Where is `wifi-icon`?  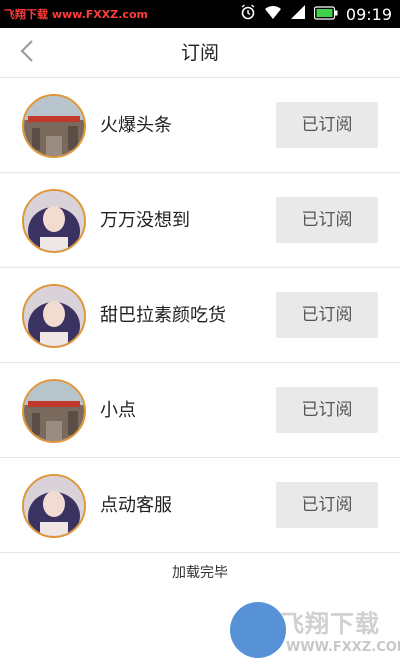
wifi-icon is located at coordinates (273, 14).